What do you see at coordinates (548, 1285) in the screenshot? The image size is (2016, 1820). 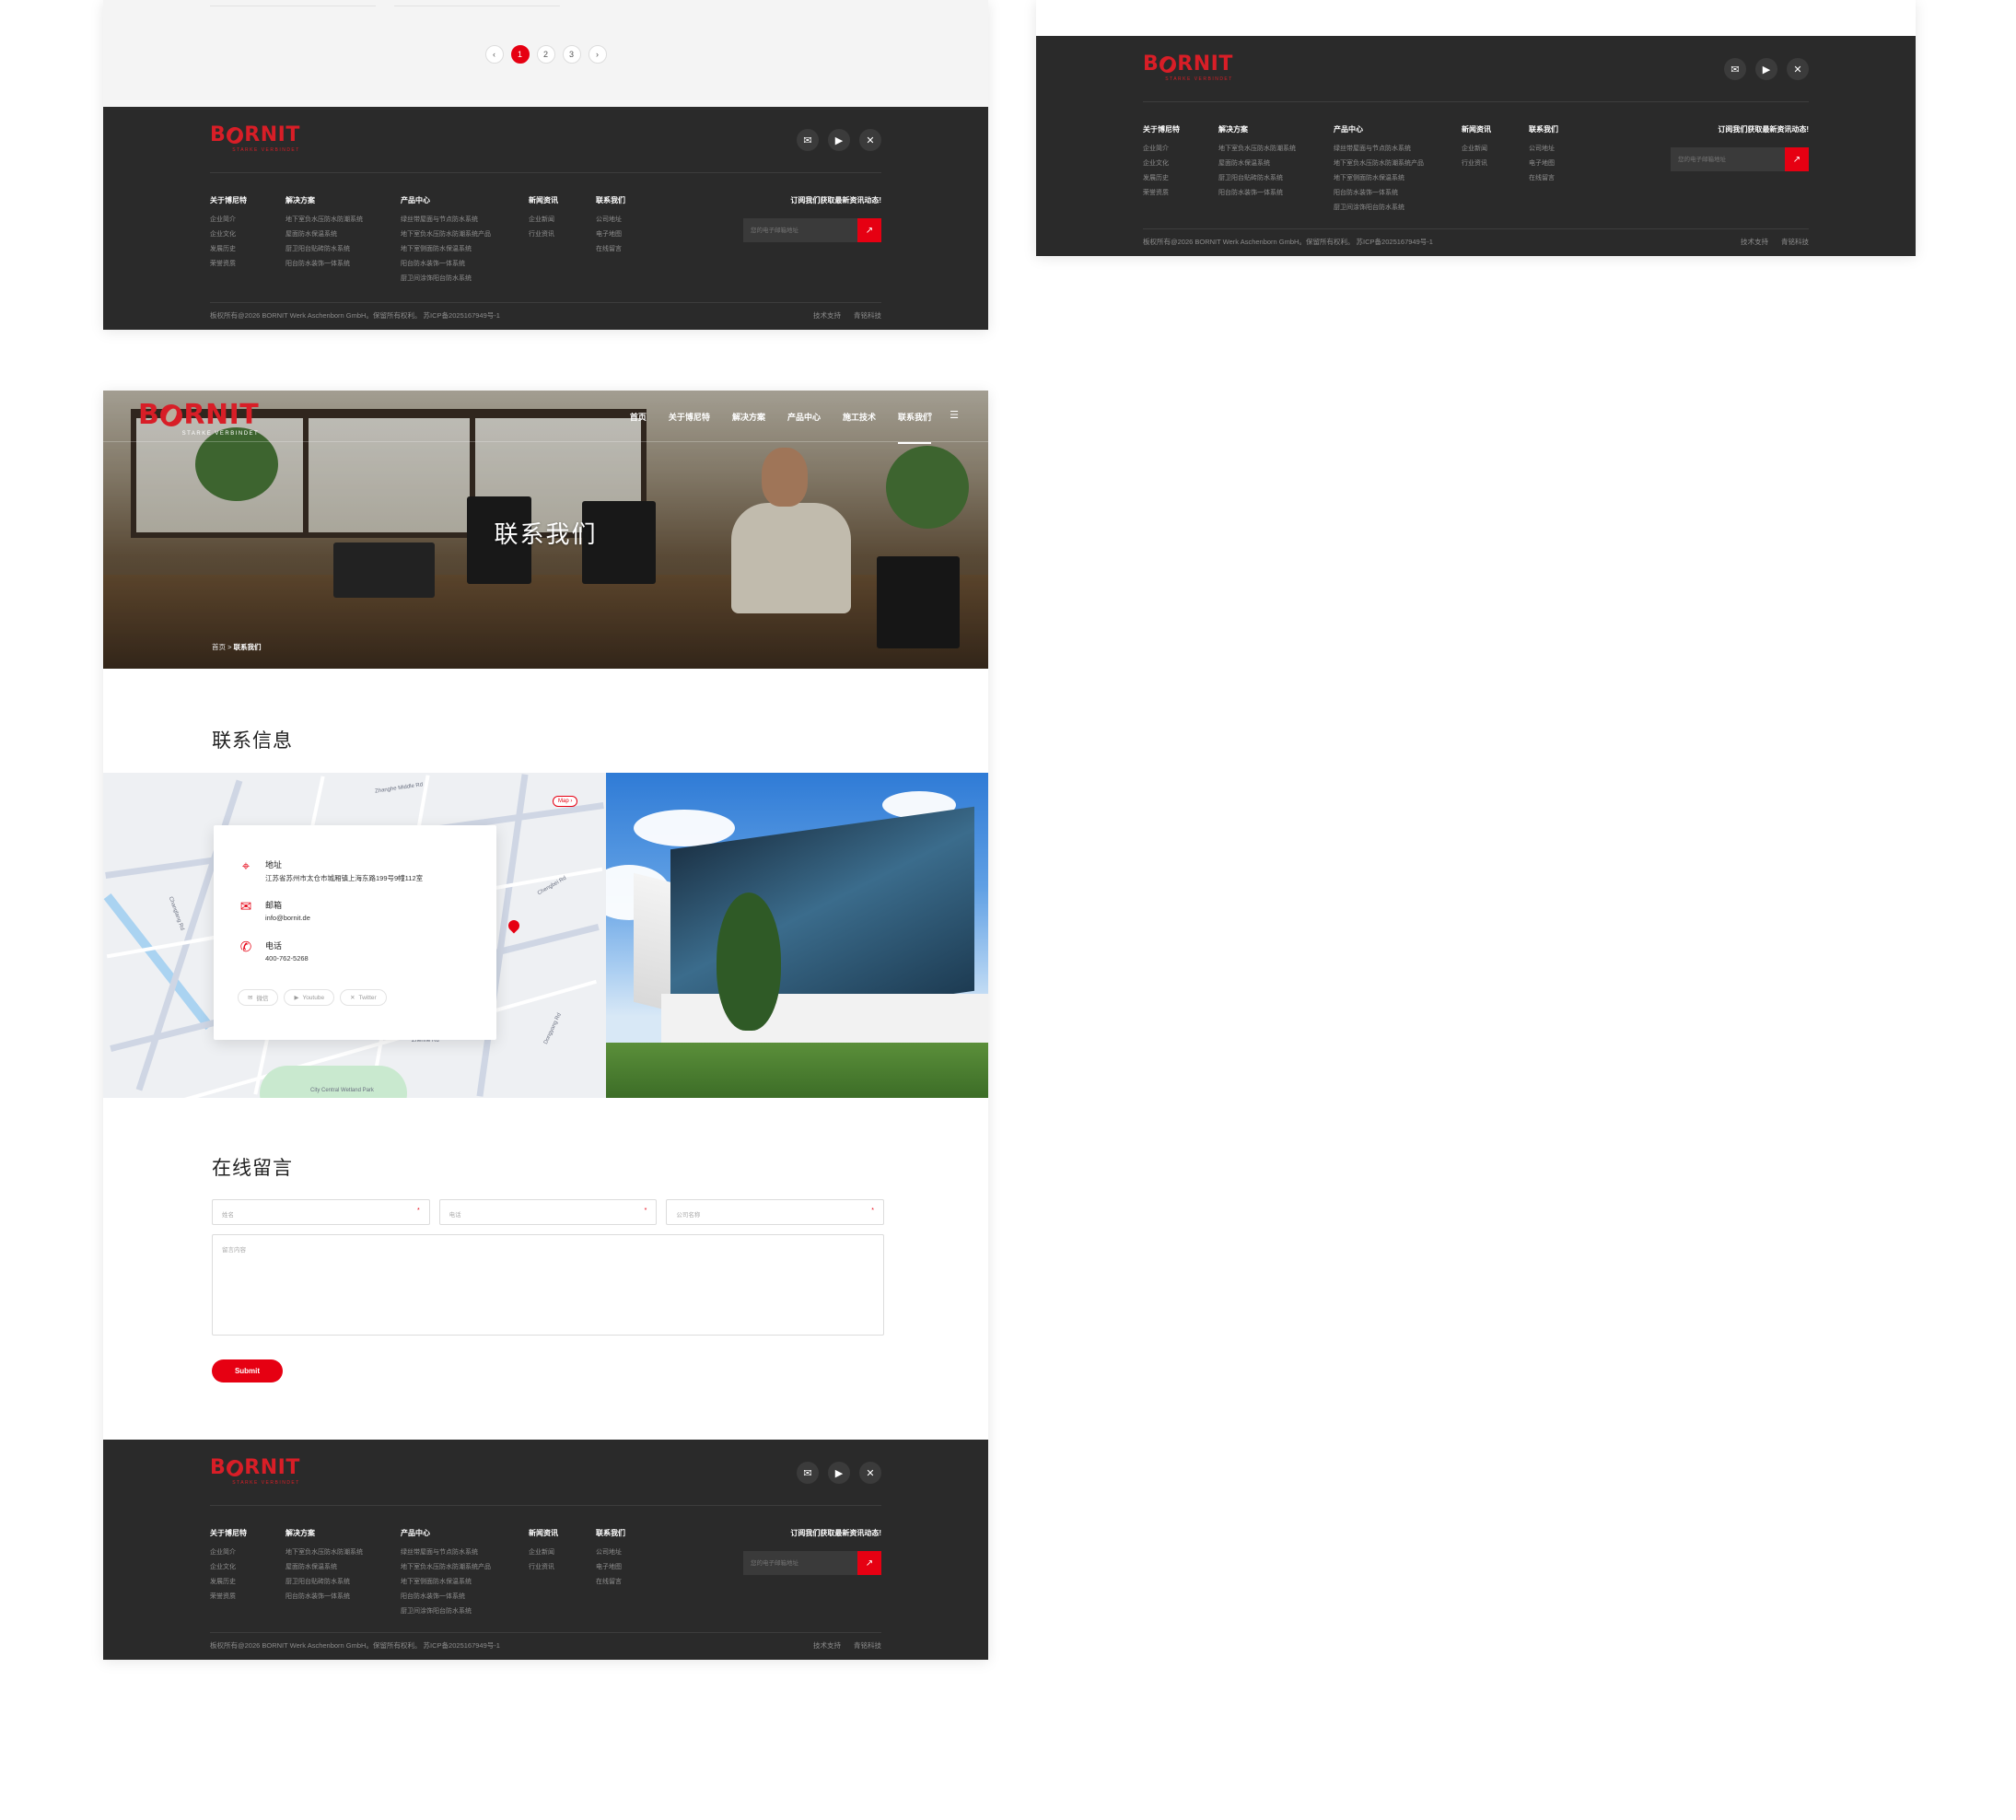 I see `message-textarea: 留言内容` at bounding box center [548, 1285].